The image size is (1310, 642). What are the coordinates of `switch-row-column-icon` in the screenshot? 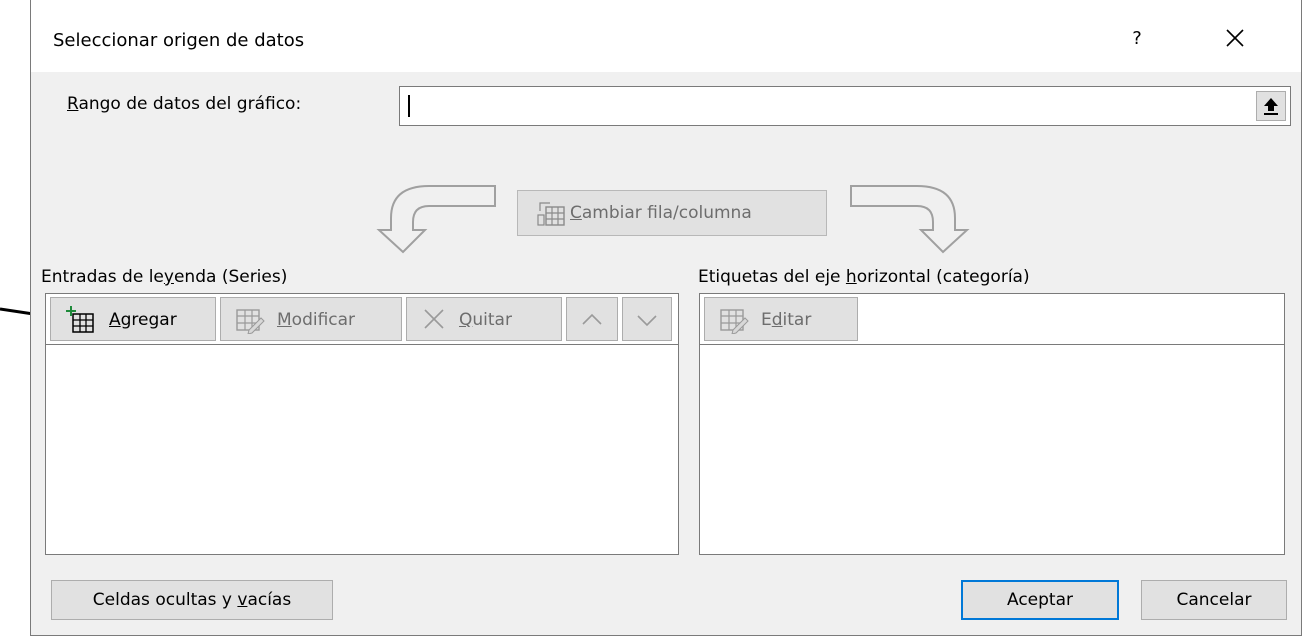 It's located at (551, 214).